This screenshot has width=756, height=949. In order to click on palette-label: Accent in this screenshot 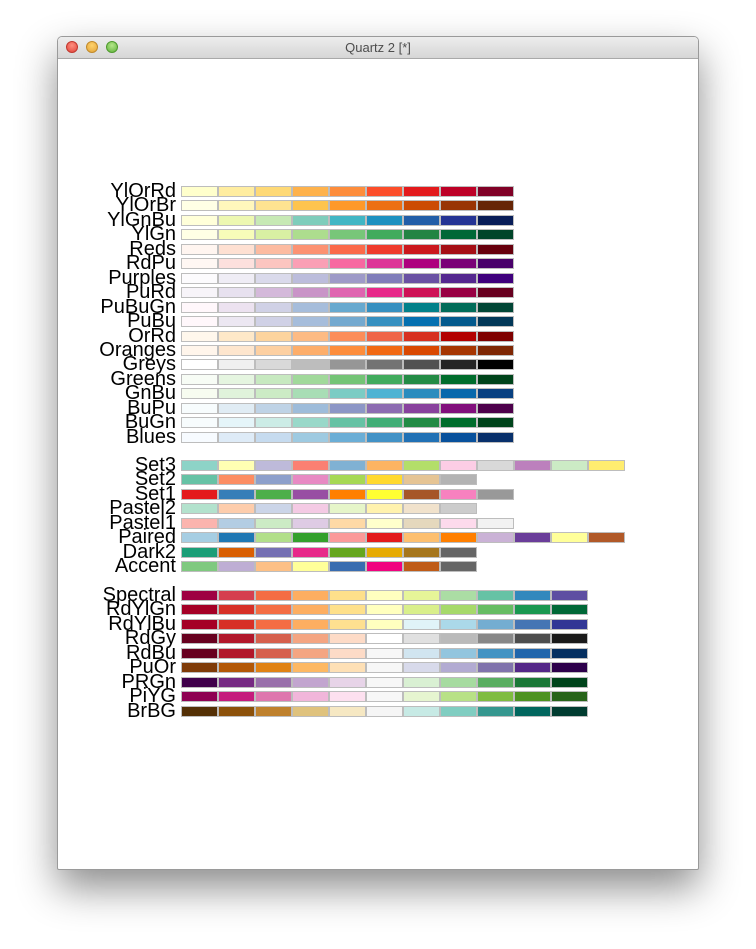, I will do `click(145, 566)`.